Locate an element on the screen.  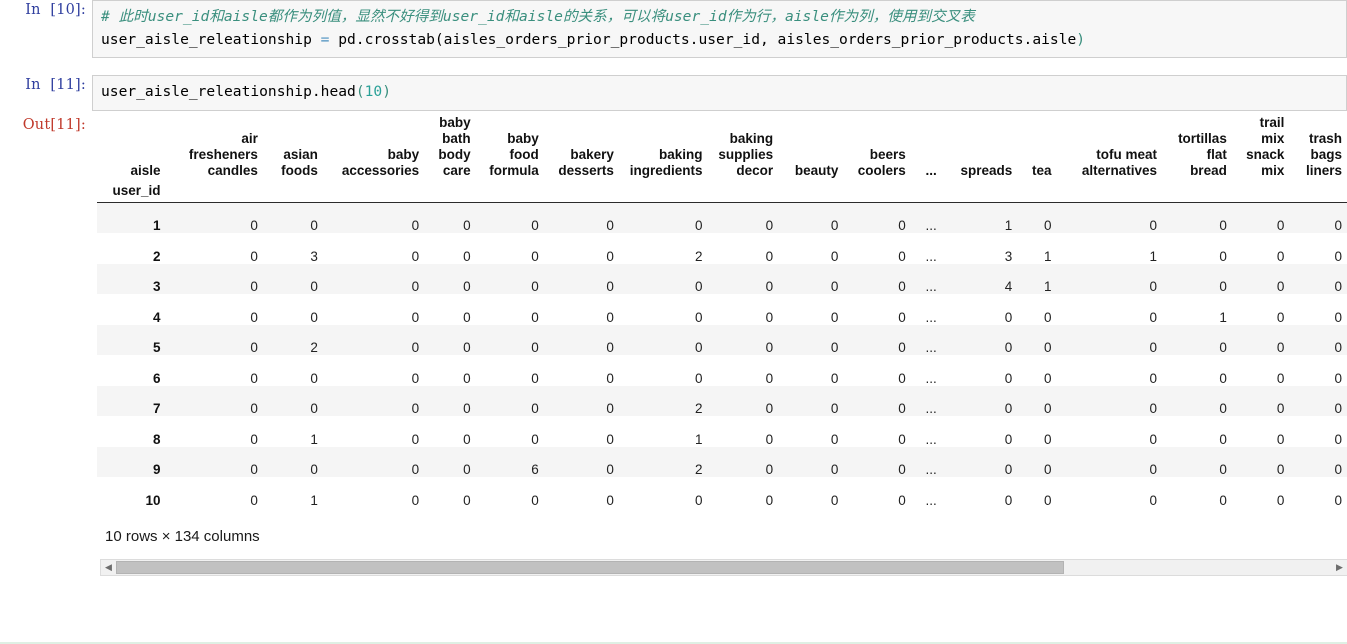
table-row: 5 0 2 0 0 0 0 0 0 0 0... 0 0 0 0 0 0 is located at coordinates (722, 340).